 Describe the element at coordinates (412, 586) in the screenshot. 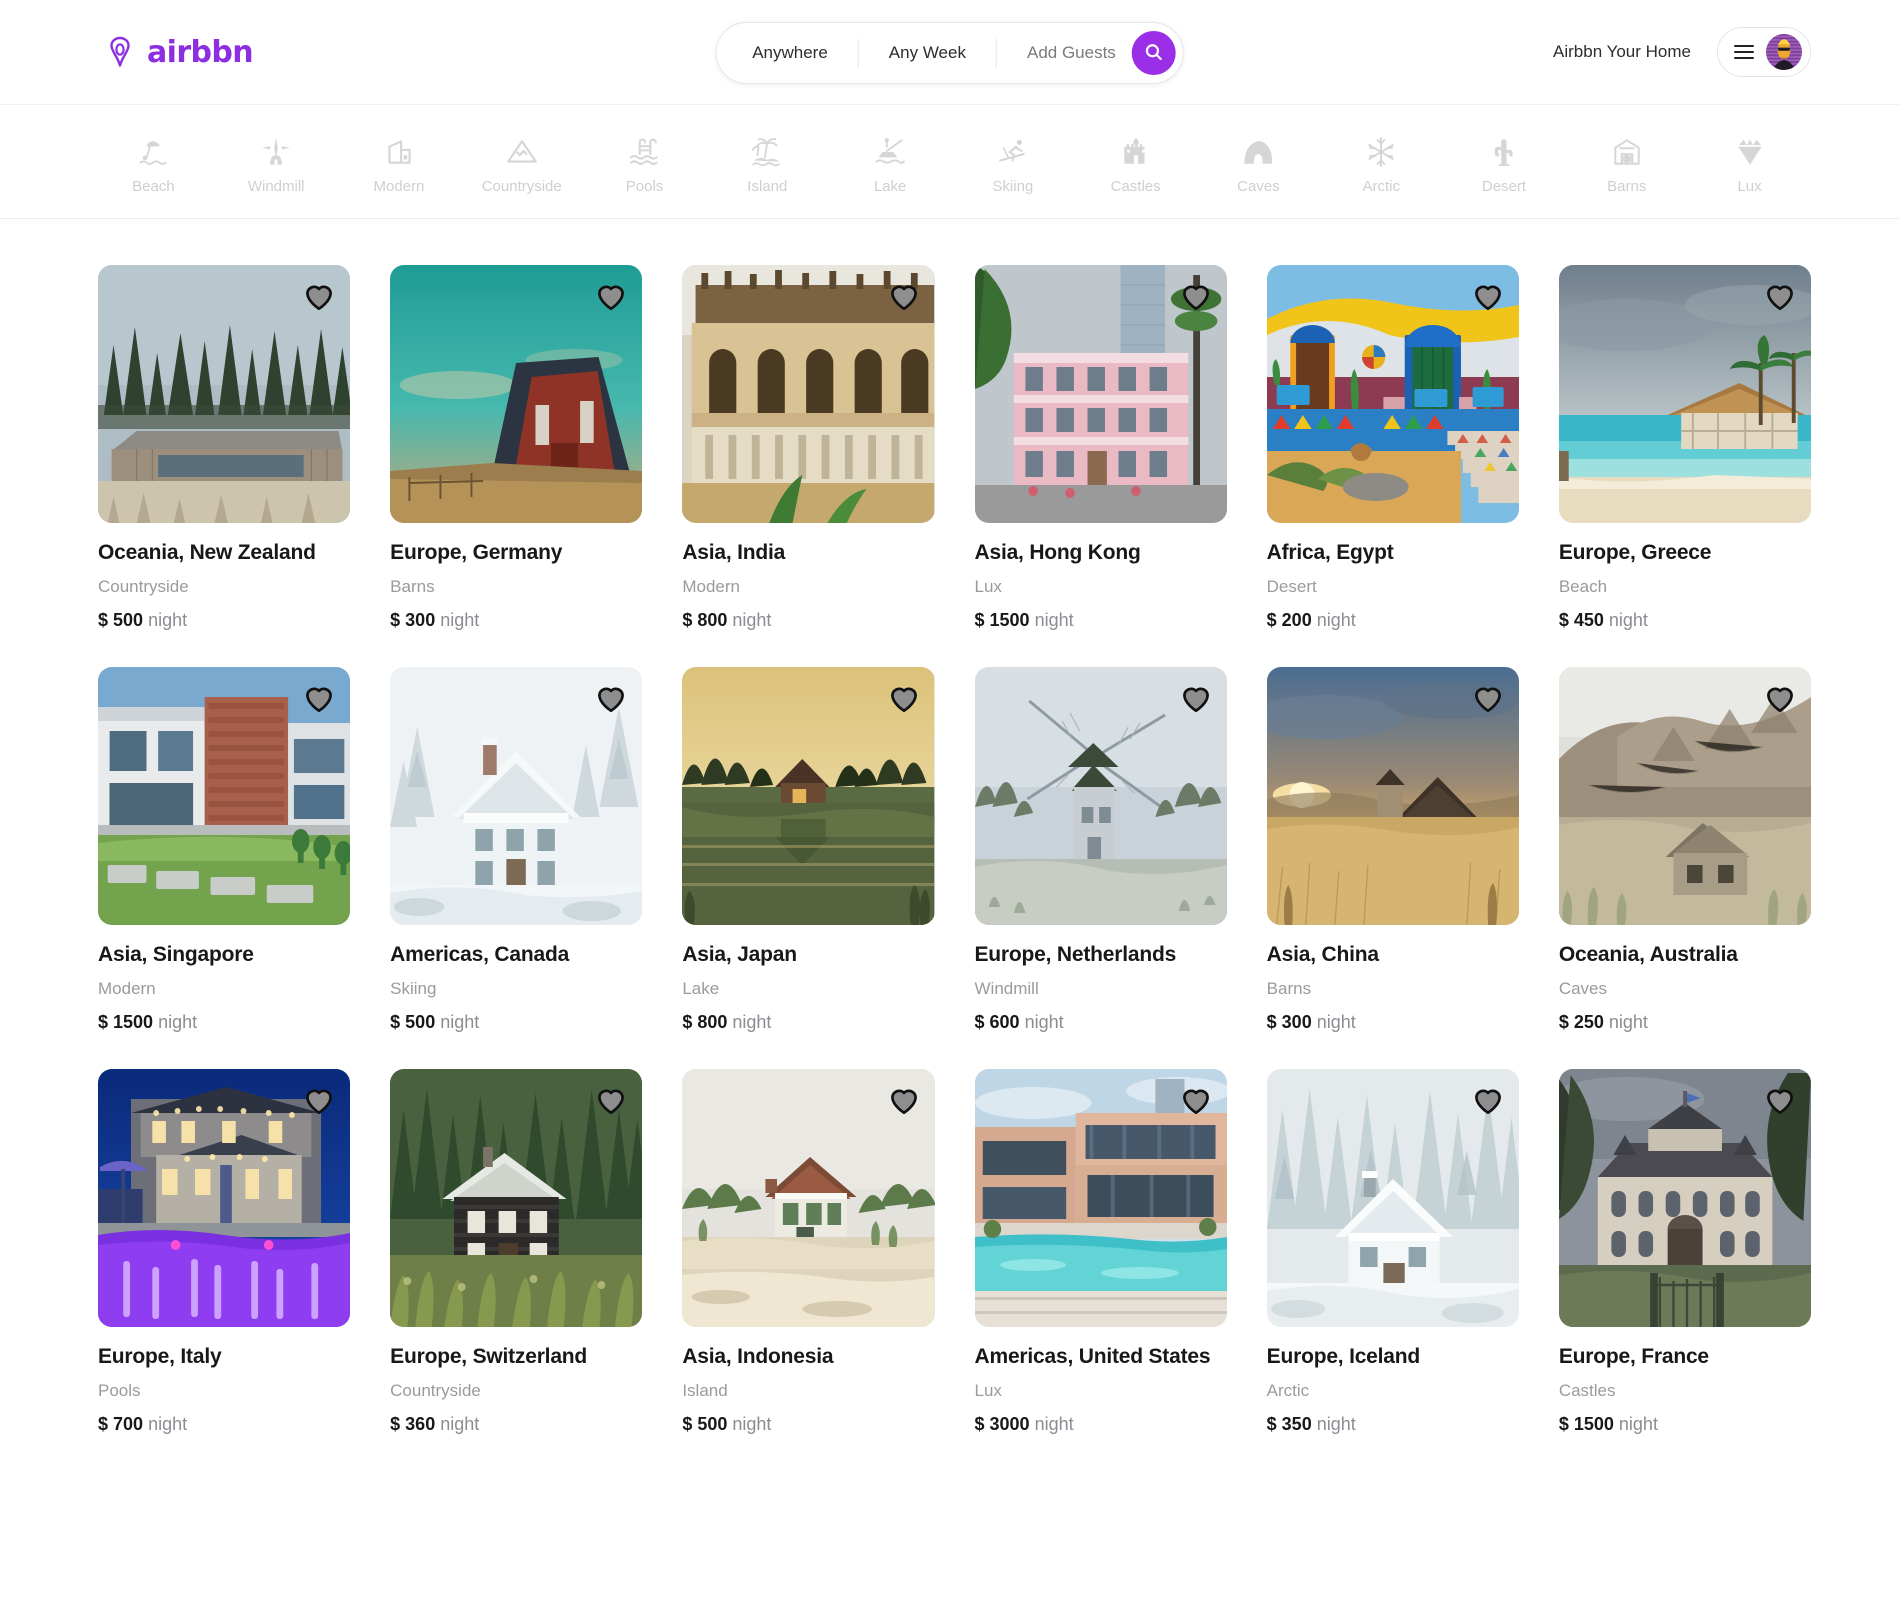

I see `listing-category: Barns` at that location.